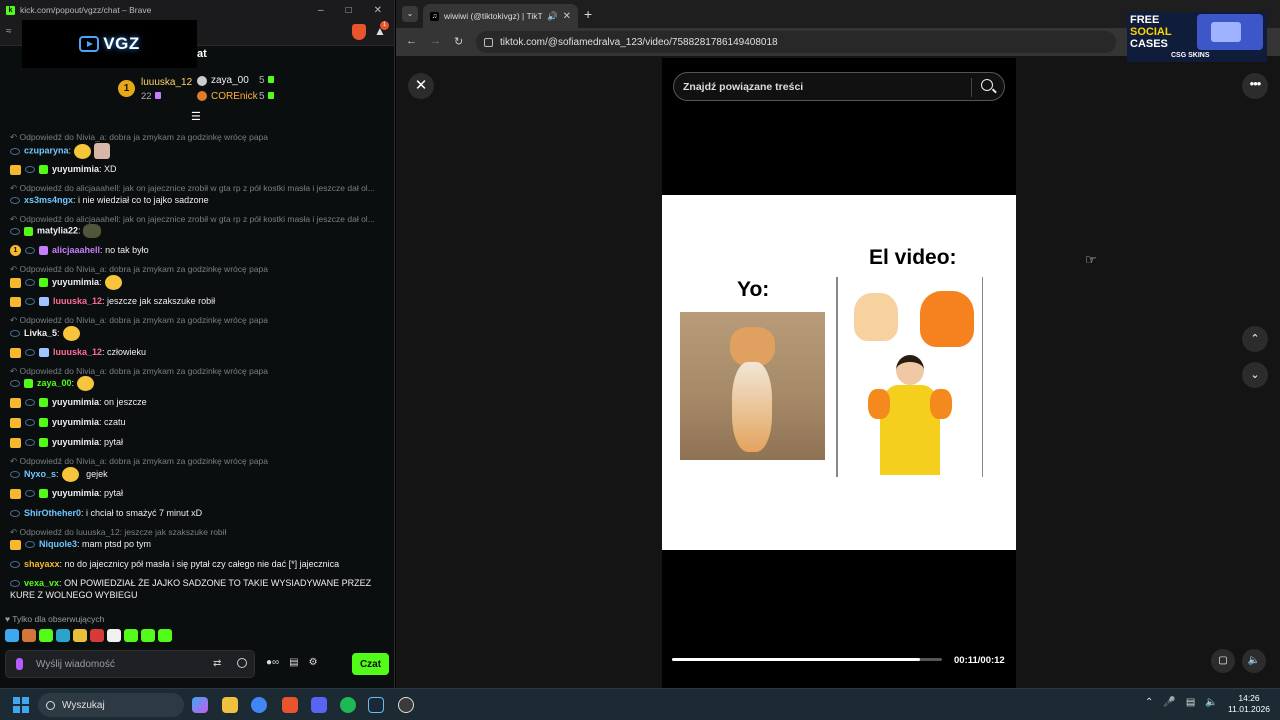  I want to click on file-explorer-icon, so click(230, 705).